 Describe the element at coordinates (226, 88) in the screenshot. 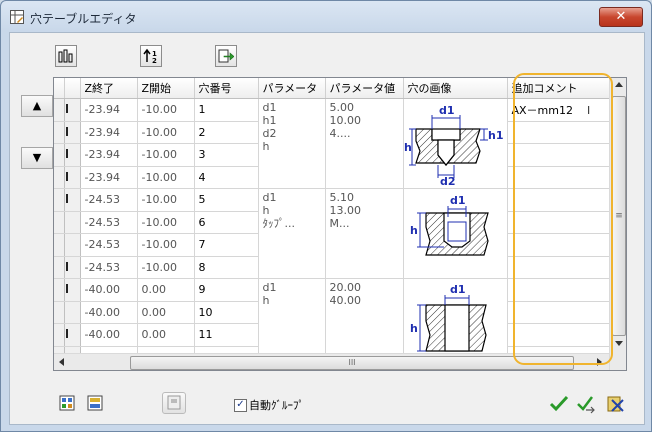

I see `col-hole-number: 穴番号` at that location.